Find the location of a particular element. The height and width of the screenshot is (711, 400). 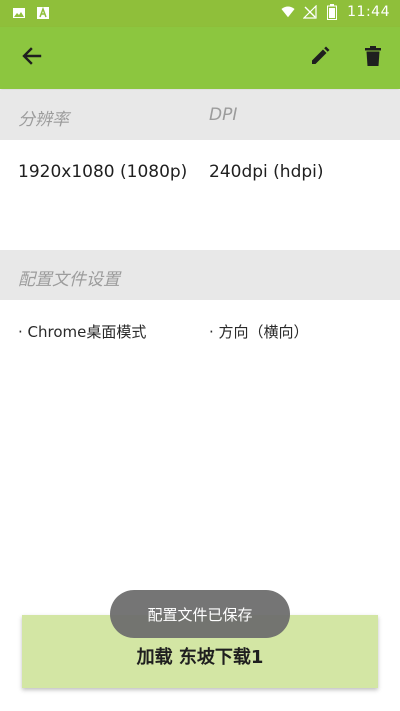

delete-trash-icon is located at coordinates (373, 58).